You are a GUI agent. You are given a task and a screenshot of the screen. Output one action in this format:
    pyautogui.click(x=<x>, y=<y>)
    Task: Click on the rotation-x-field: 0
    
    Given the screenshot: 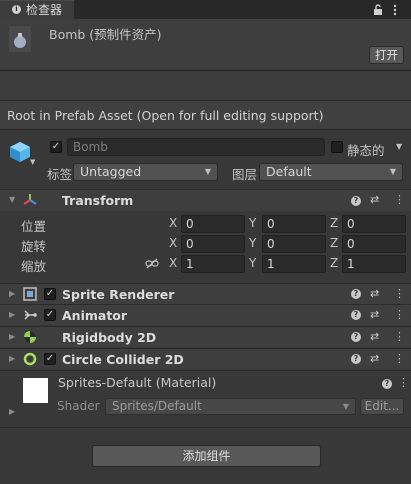 What is the action you would take?
    pyautogui.click(x=213, y=244)
    